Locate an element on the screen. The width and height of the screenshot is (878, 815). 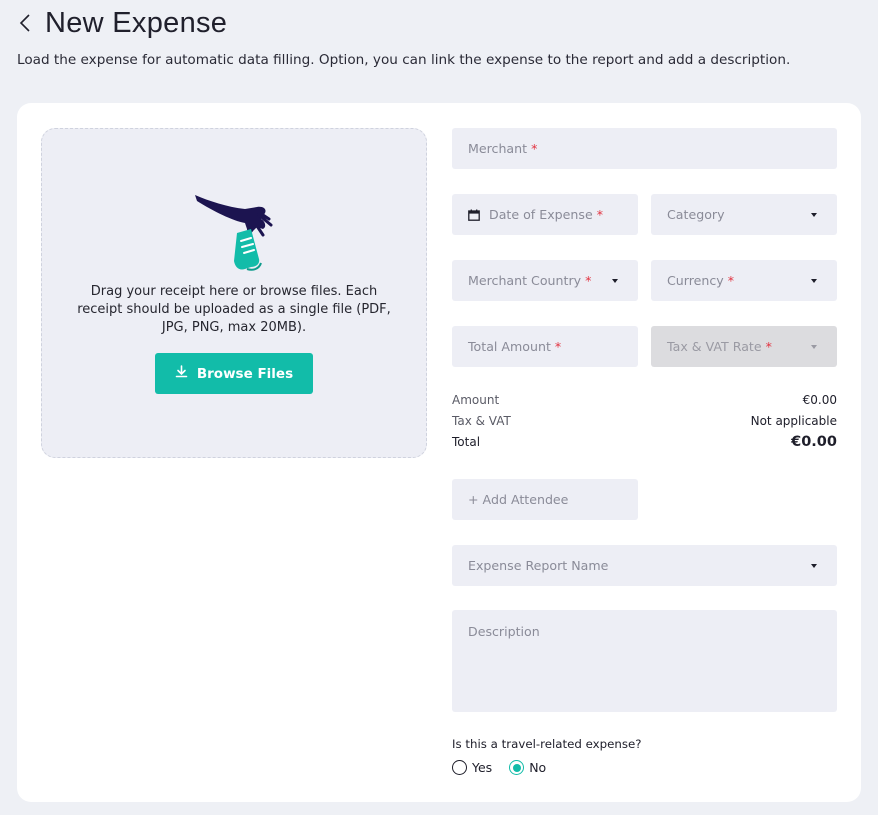
page-header: New Expense is located at coordinates (122, 23).